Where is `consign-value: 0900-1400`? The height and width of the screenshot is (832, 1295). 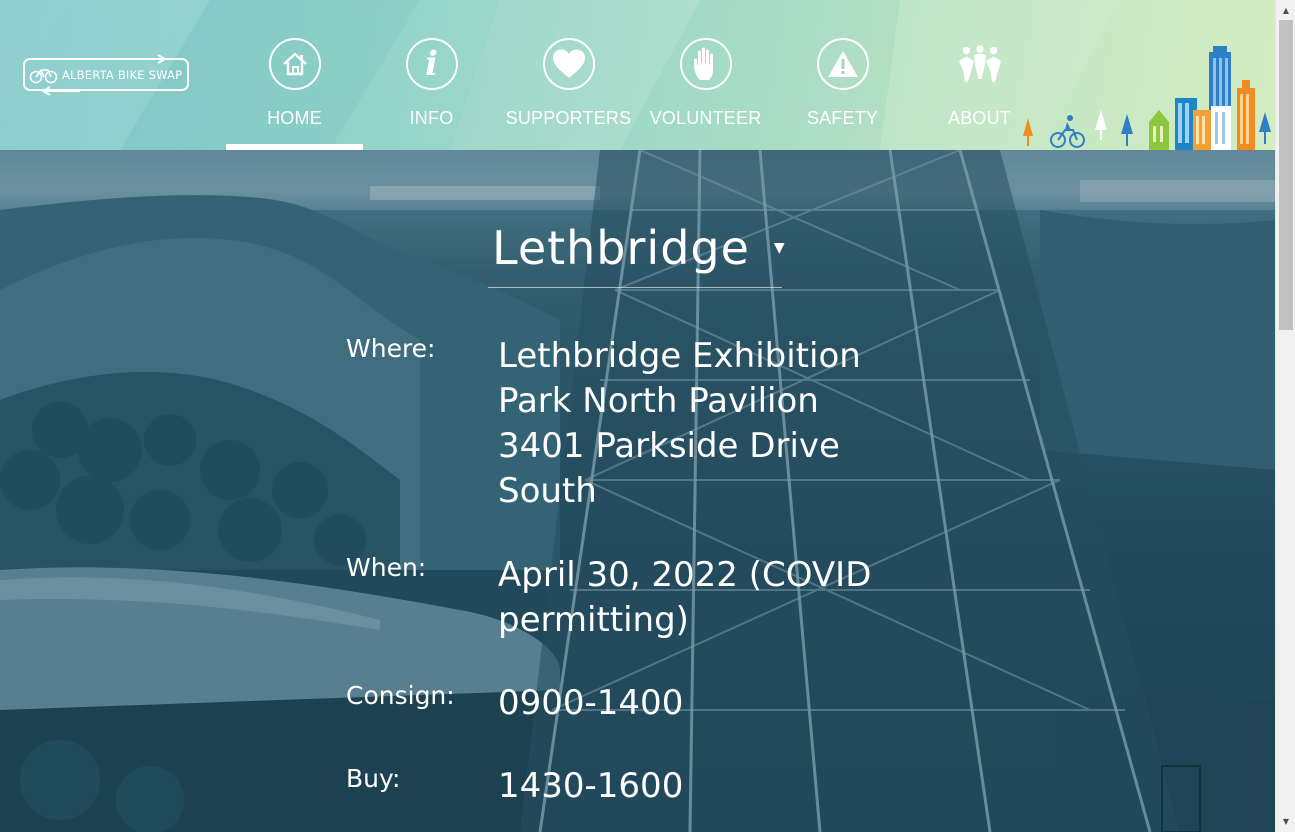
consign-value: 0900-1400 is located at coordinates (591, 703).